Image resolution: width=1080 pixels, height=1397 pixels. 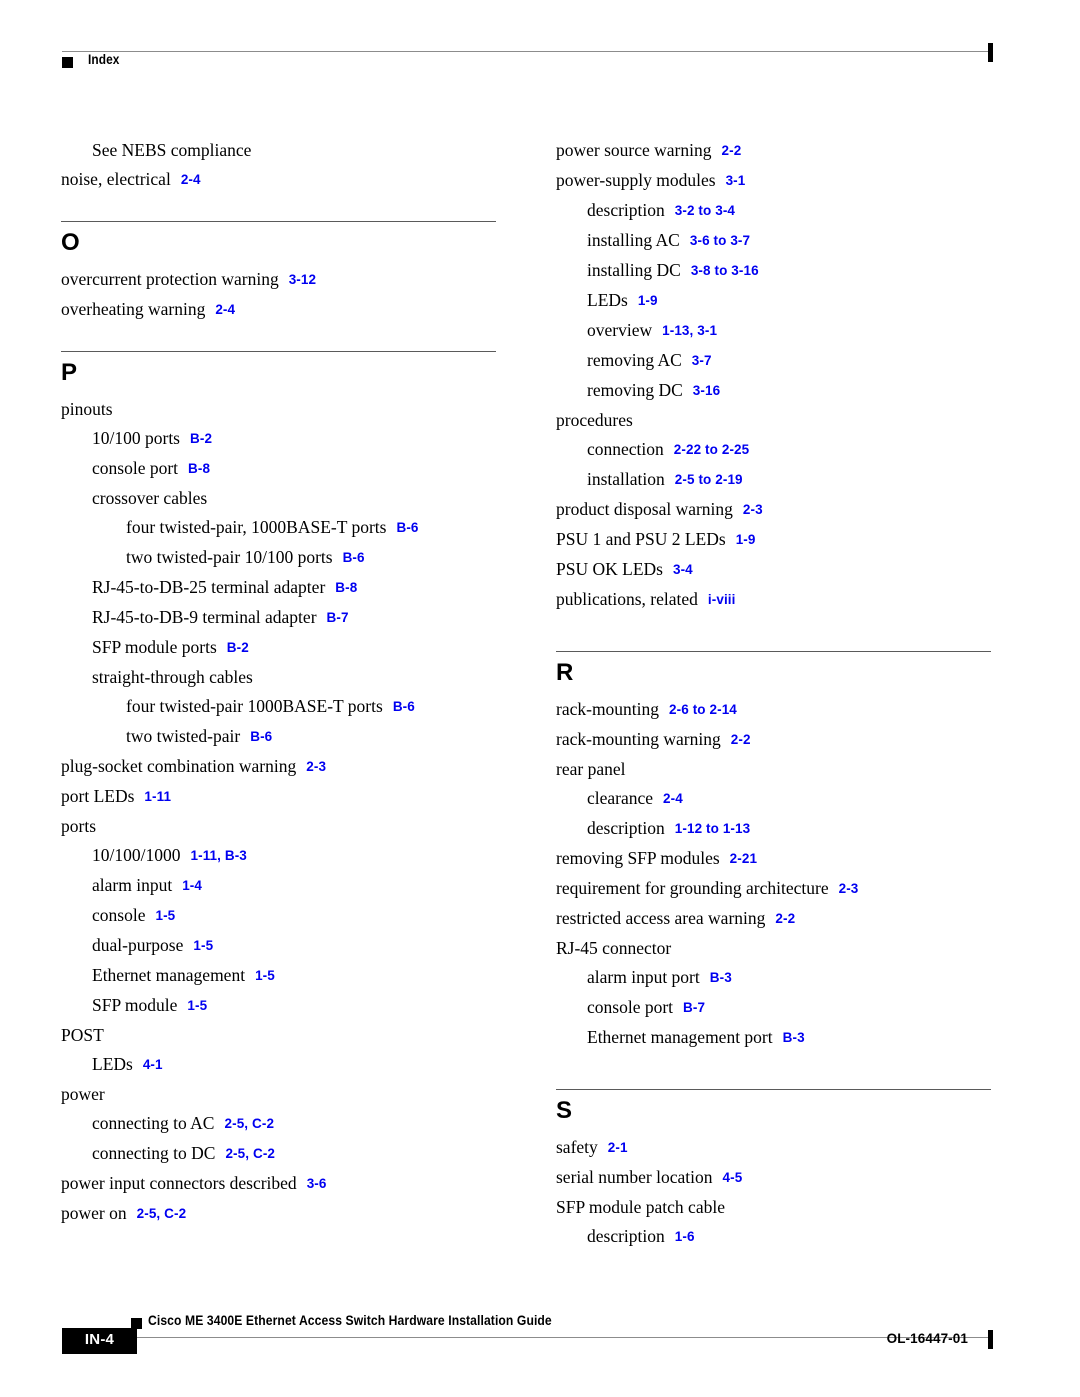 What do you see at coordinates (773, 978) in the screenshot?
I see `index-entry: alarm input port B-3` at bounding box center [773, 978].